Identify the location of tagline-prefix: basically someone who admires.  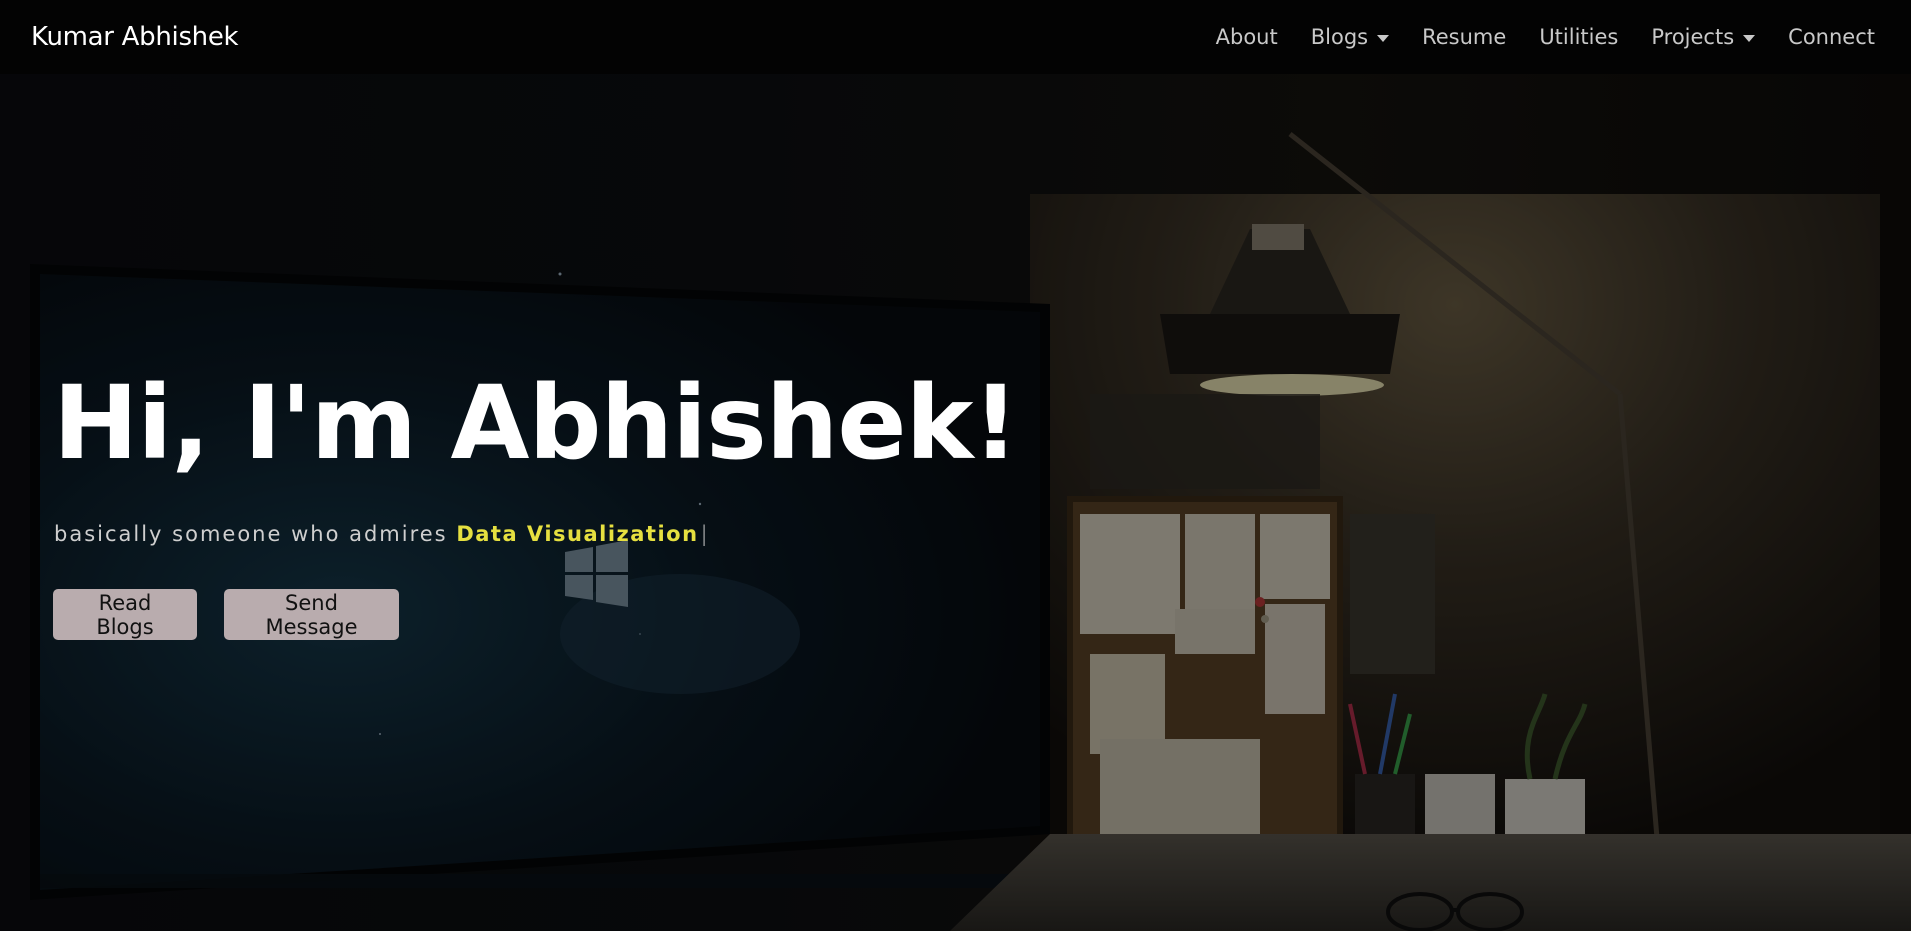
(251, 534).